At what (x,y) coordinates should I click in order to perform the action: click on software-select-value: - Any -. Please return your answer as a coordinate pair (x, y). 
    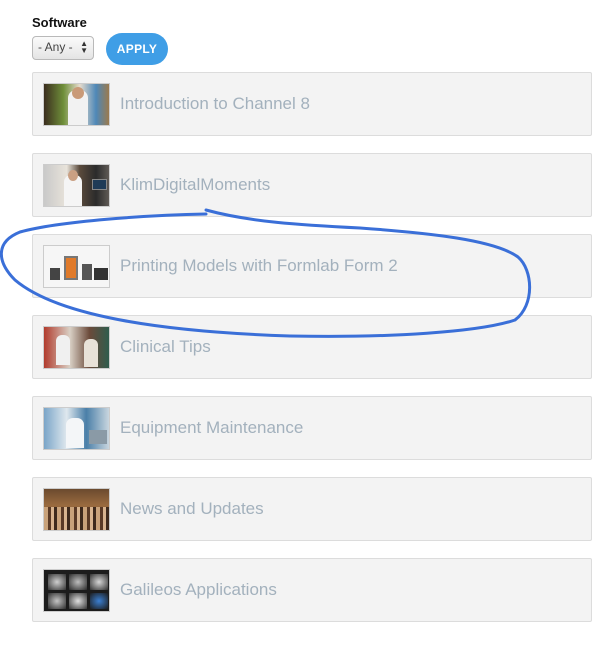
    Looking at the image, I should click on (55, 47).